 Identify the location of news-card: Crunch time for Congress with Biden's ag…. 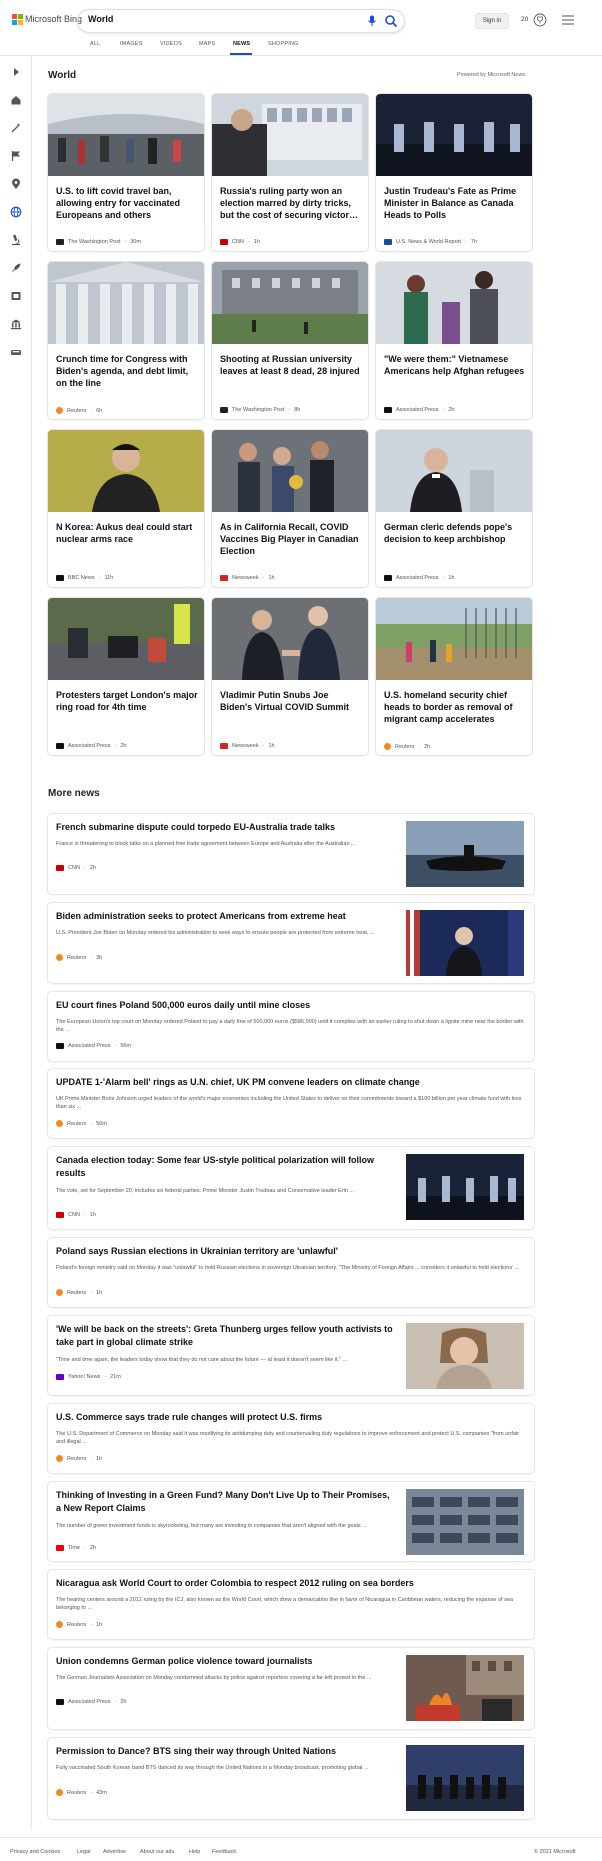
(126, 340).